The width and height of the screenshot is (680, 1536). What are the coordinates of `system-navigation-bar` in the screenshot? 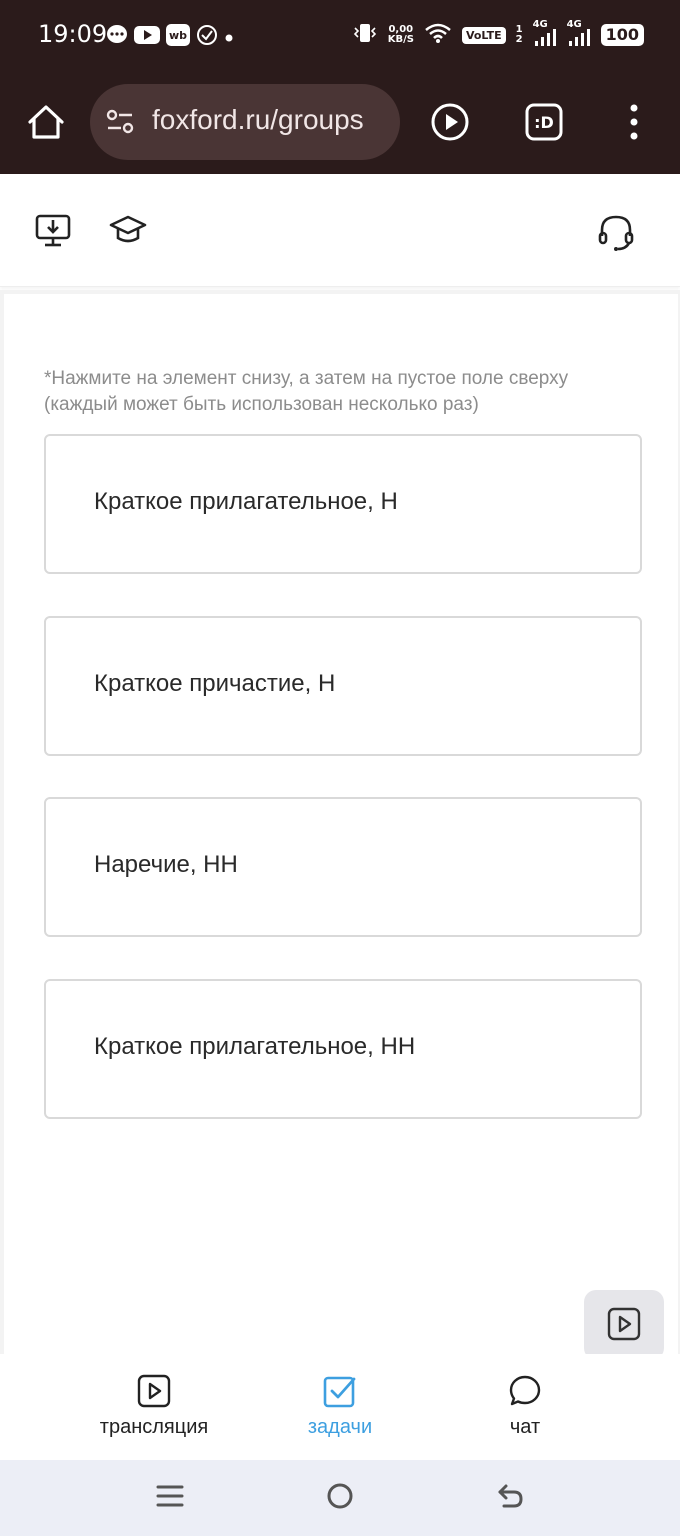 It's located at (340, 1498).